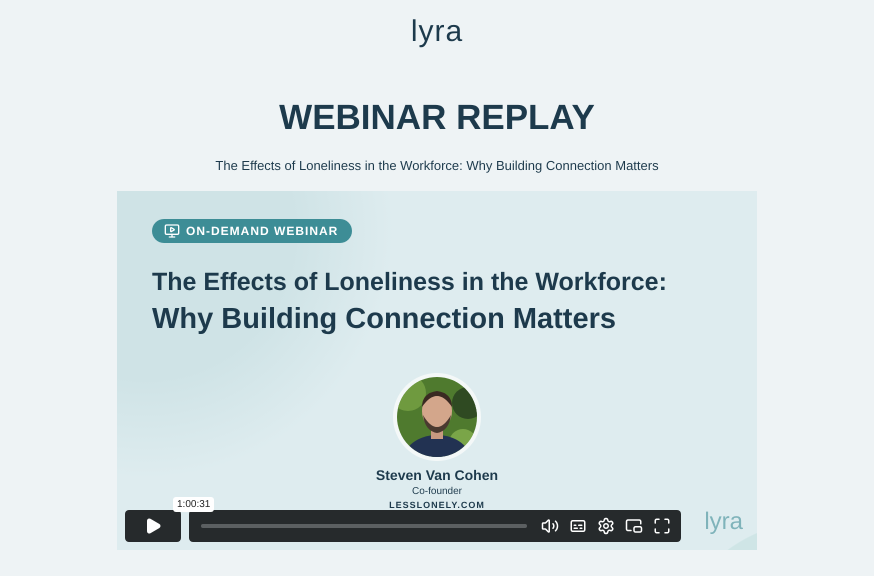  What do you see at coordinates (193, 504) in the screenshot?
I see `time-tooltip: 1:00:31` at bounding box center [193, 504].